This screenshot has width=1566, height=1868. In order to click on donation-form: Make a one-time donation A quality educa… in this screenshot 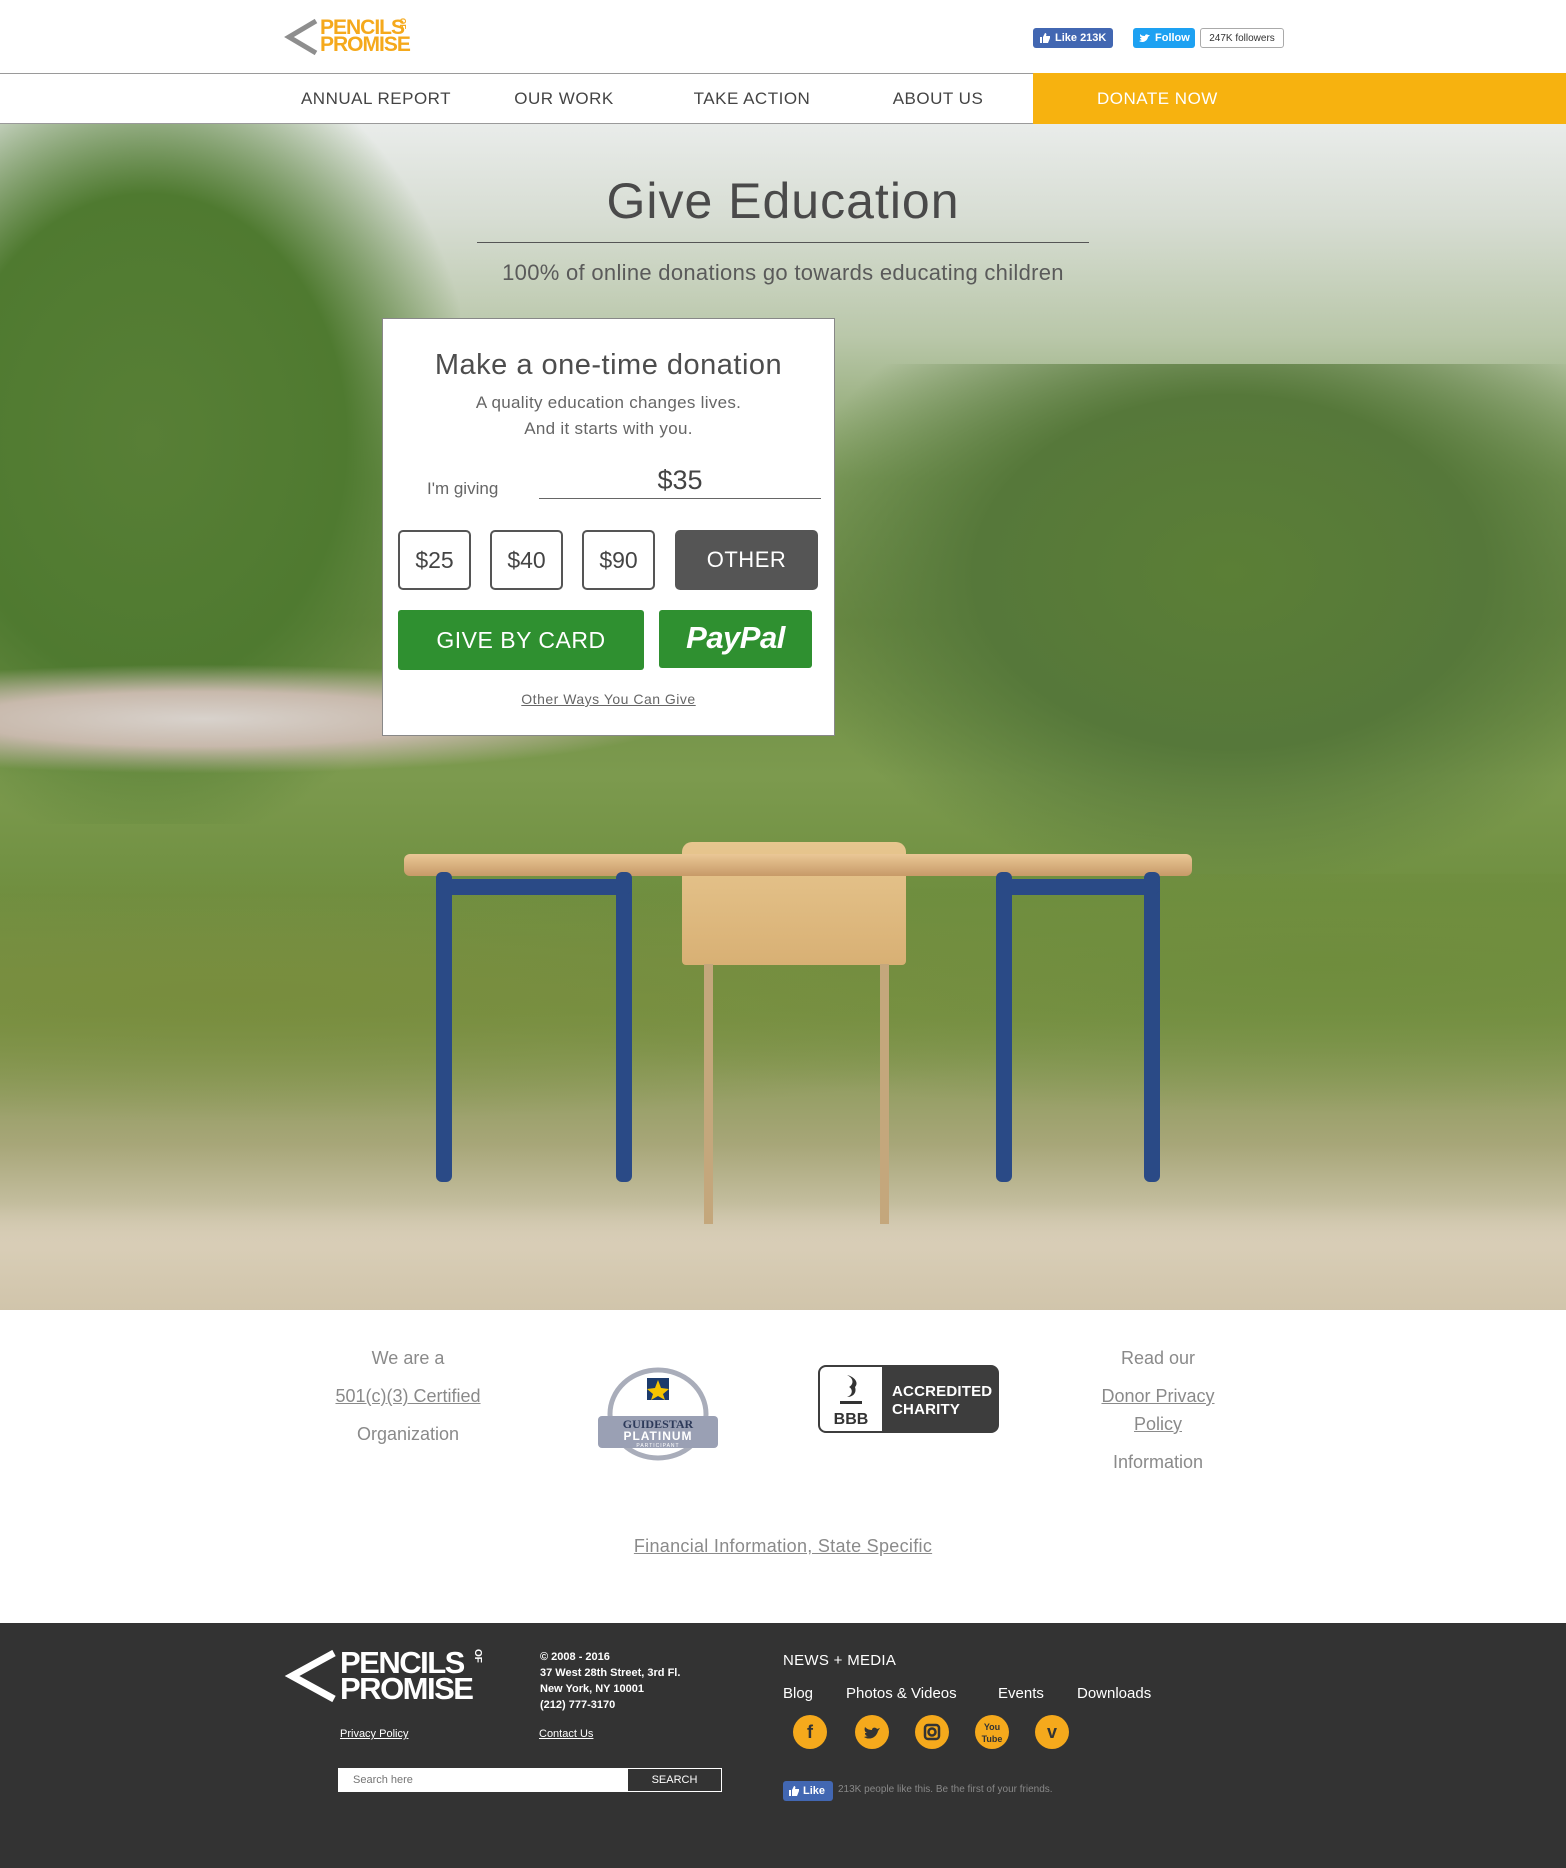, I will do `click(608, 527)`.